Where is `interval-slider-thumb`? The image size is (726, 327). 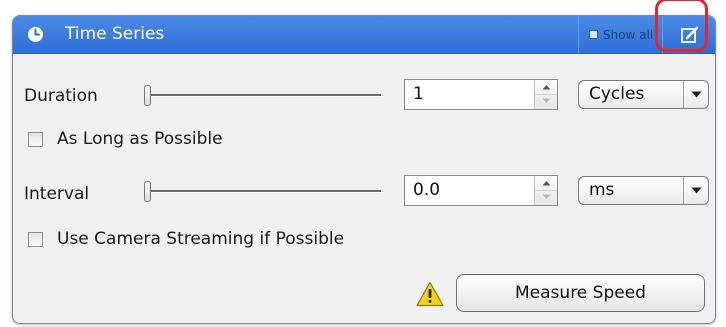
interval-slider-thumb is located at coordinates (147, 191).